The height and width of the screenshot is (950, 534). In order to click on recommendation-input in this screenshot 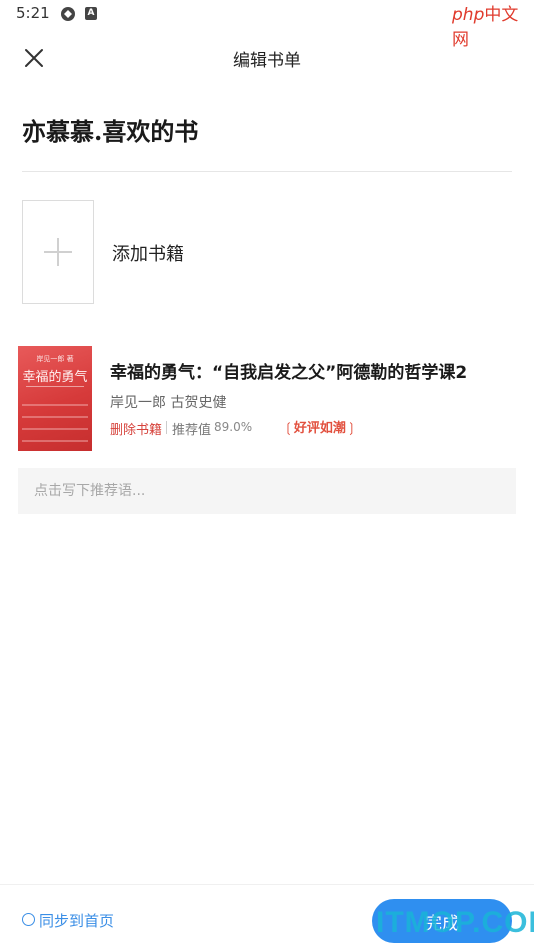, I will do `click(267, 491)`.